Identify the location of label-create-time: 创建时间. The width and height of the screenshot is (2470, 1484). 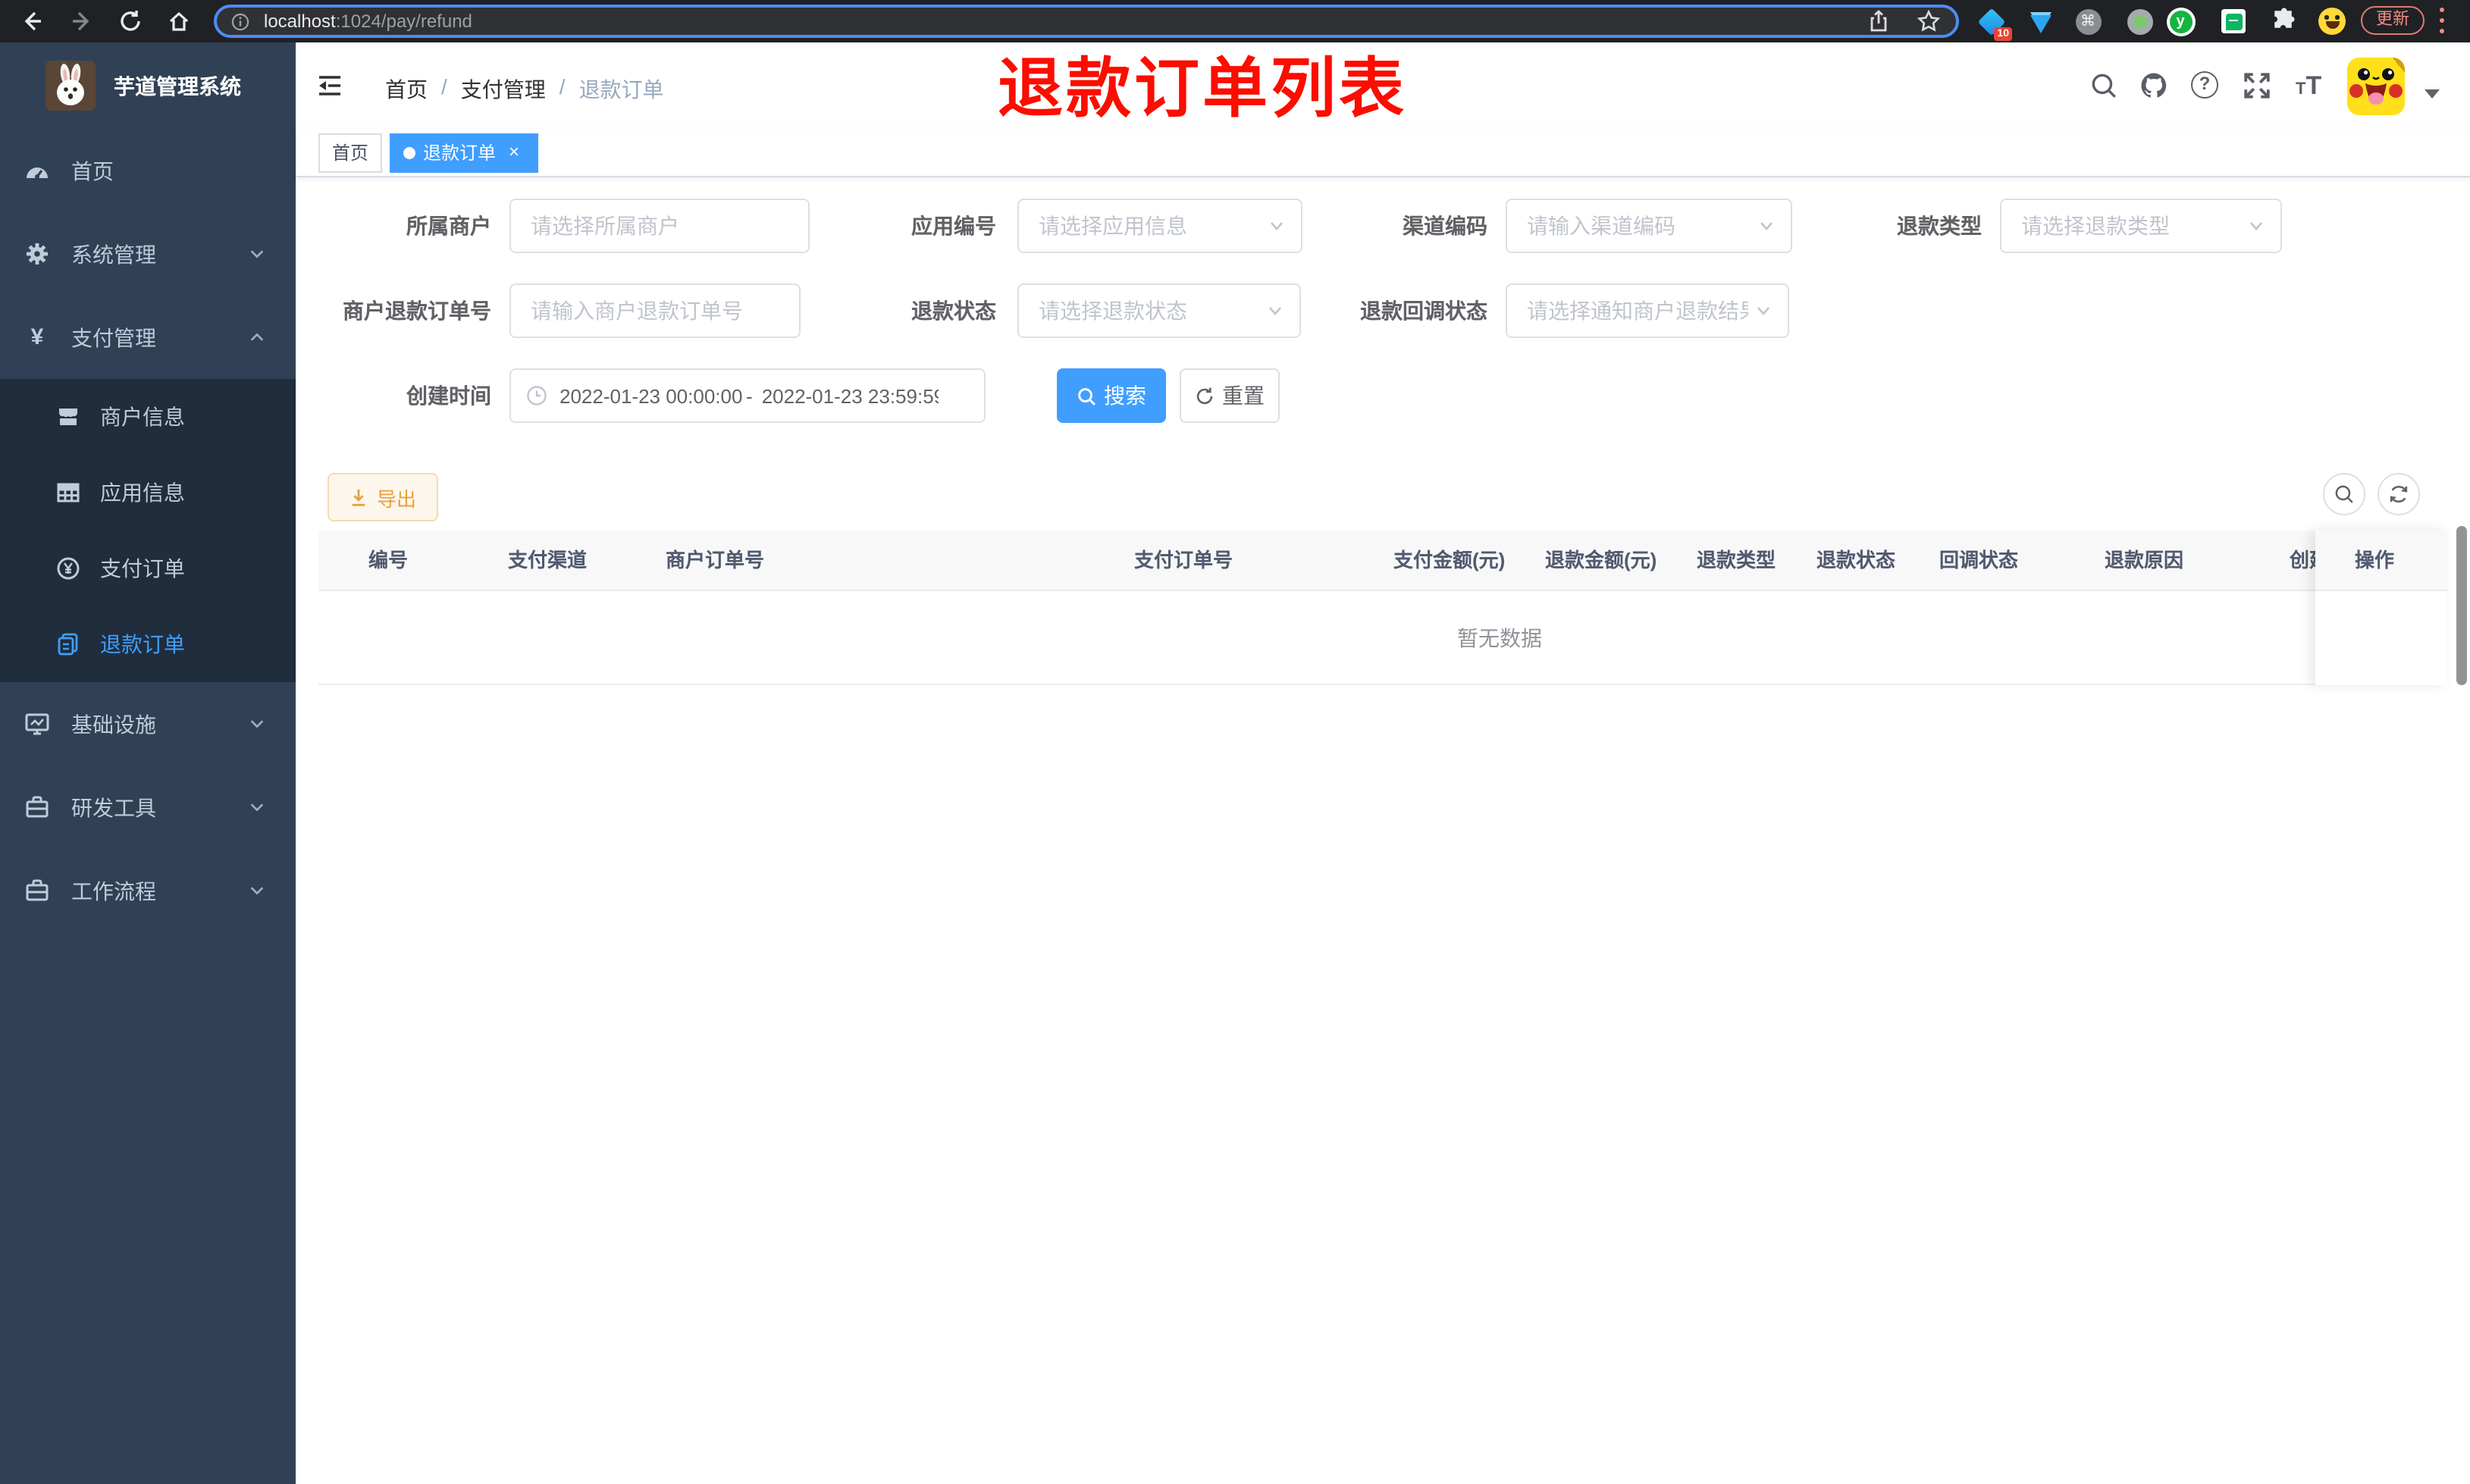
(448, 396).